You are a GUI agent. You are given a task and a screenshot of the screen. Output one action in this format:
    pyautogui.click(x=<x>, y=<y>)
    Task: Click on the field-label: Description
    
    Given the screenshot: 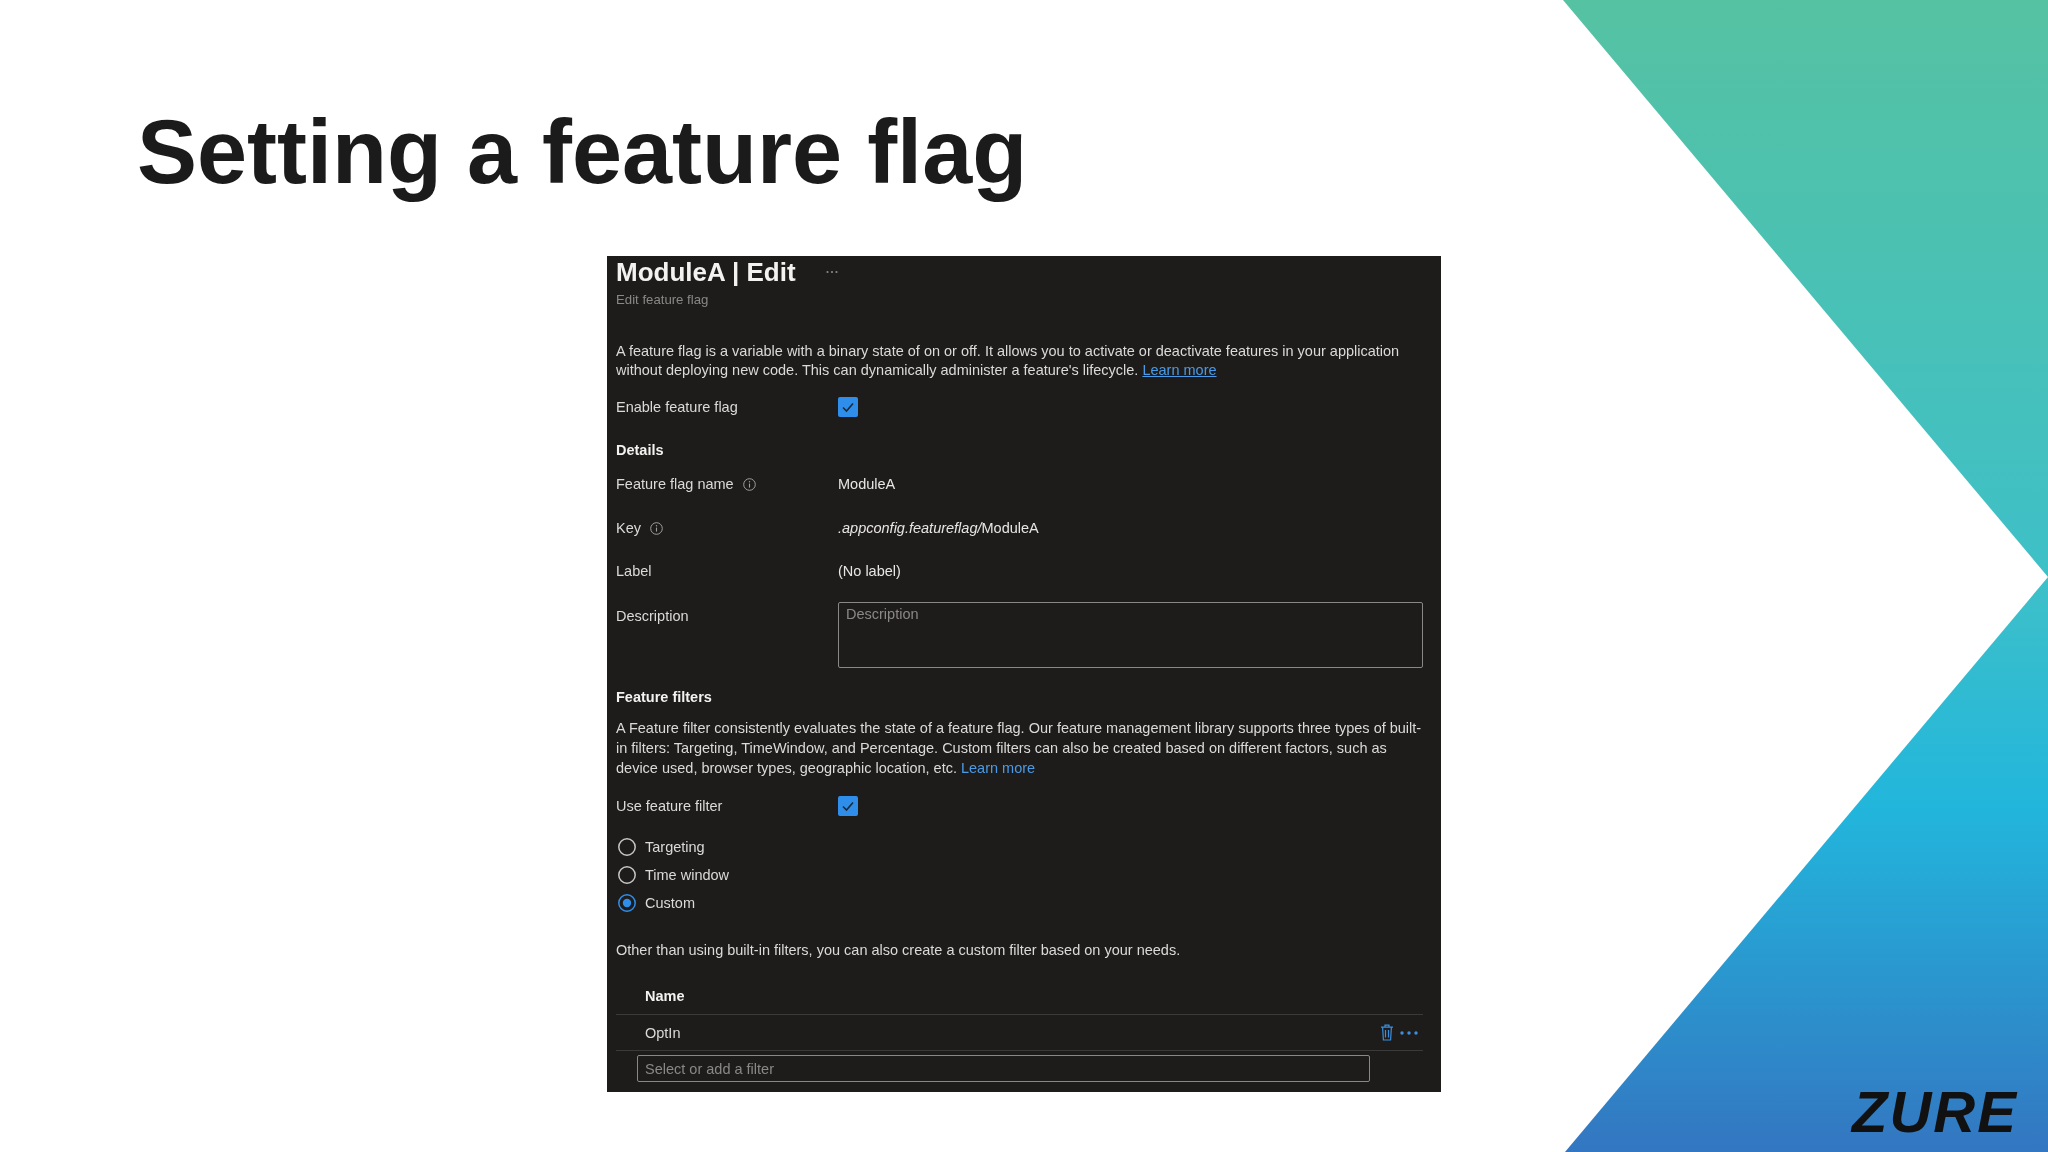 What is the action you would take?
    pyautogui.click(x=652, y=616)
    